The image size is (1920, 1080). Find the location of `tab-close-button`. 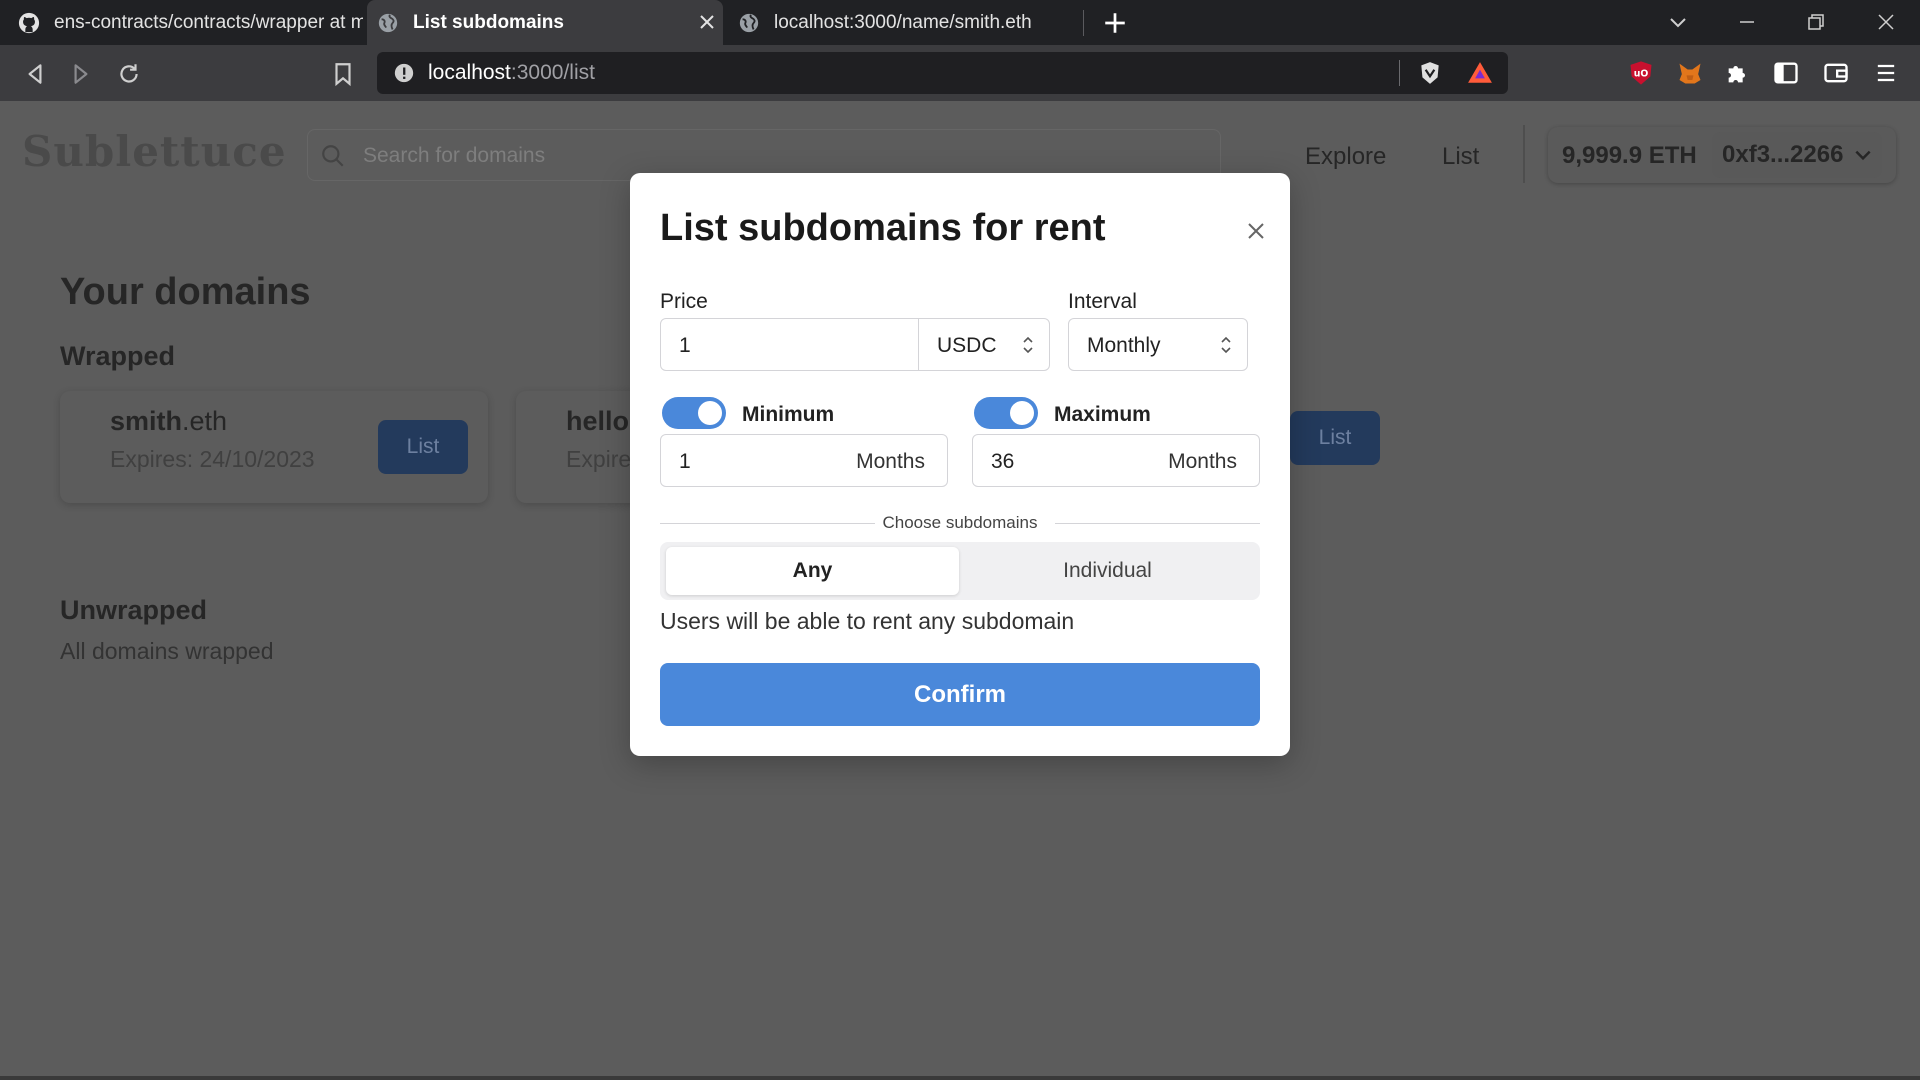

tab-close-button is located at coordinates (707, 22).